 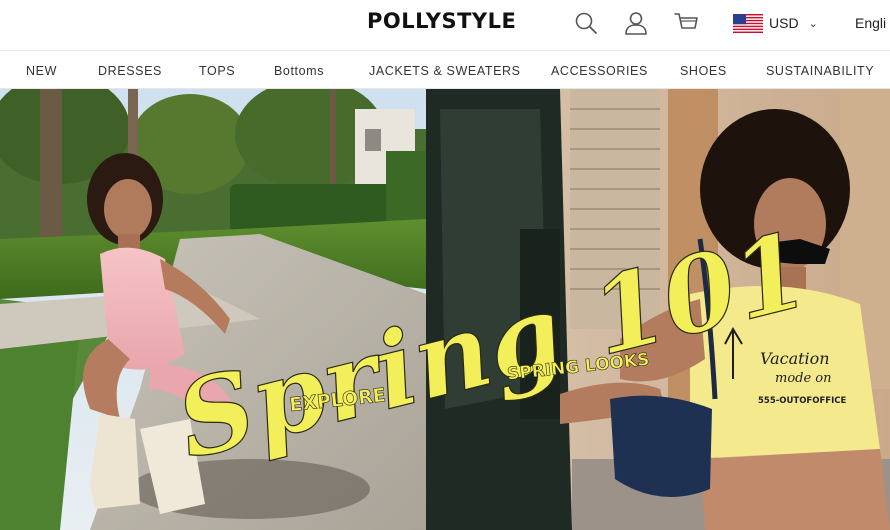 What do you see at coordinates (599, 71) in the screenshot?
I see `nav-item-accessories: ACCESSORIES` at bounding box center [599, 71].